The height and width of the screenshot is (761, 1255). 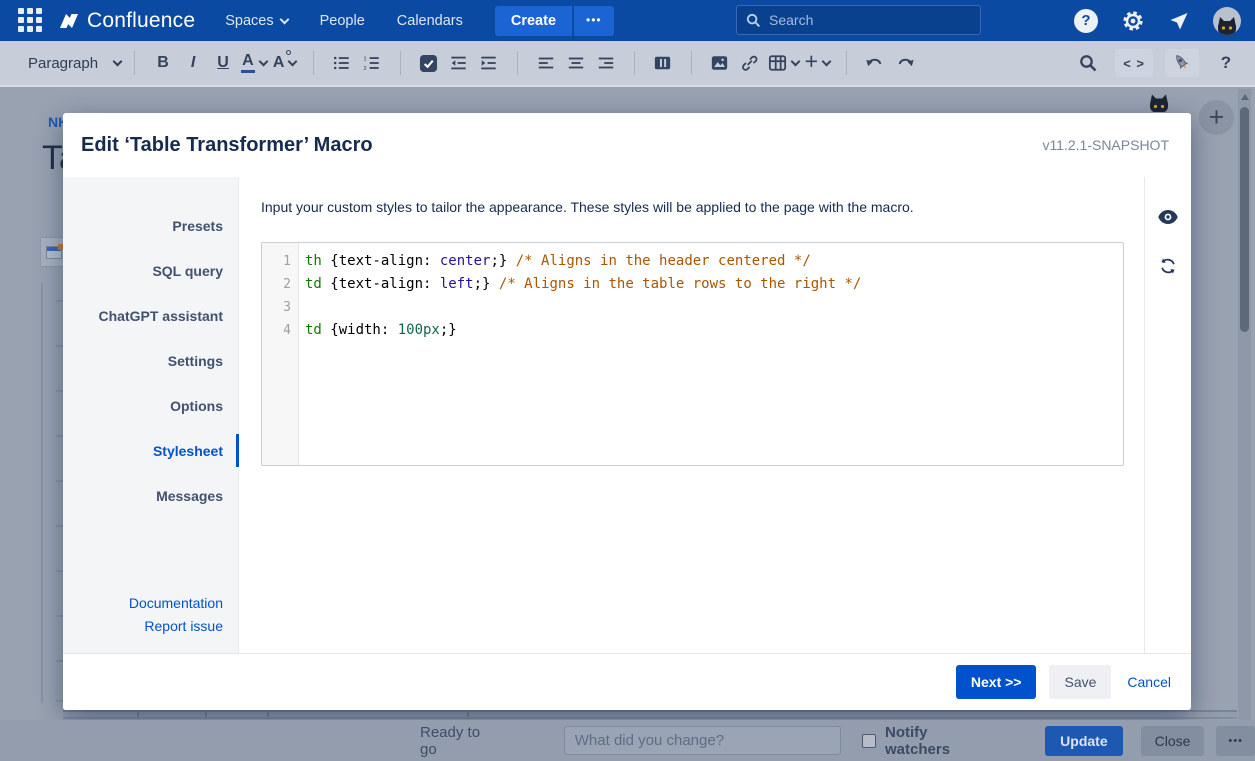 What do you see at coordinates (1179, 21) in the screenshot?
I see `notifications-icon` at bounding box center [1179, 21].